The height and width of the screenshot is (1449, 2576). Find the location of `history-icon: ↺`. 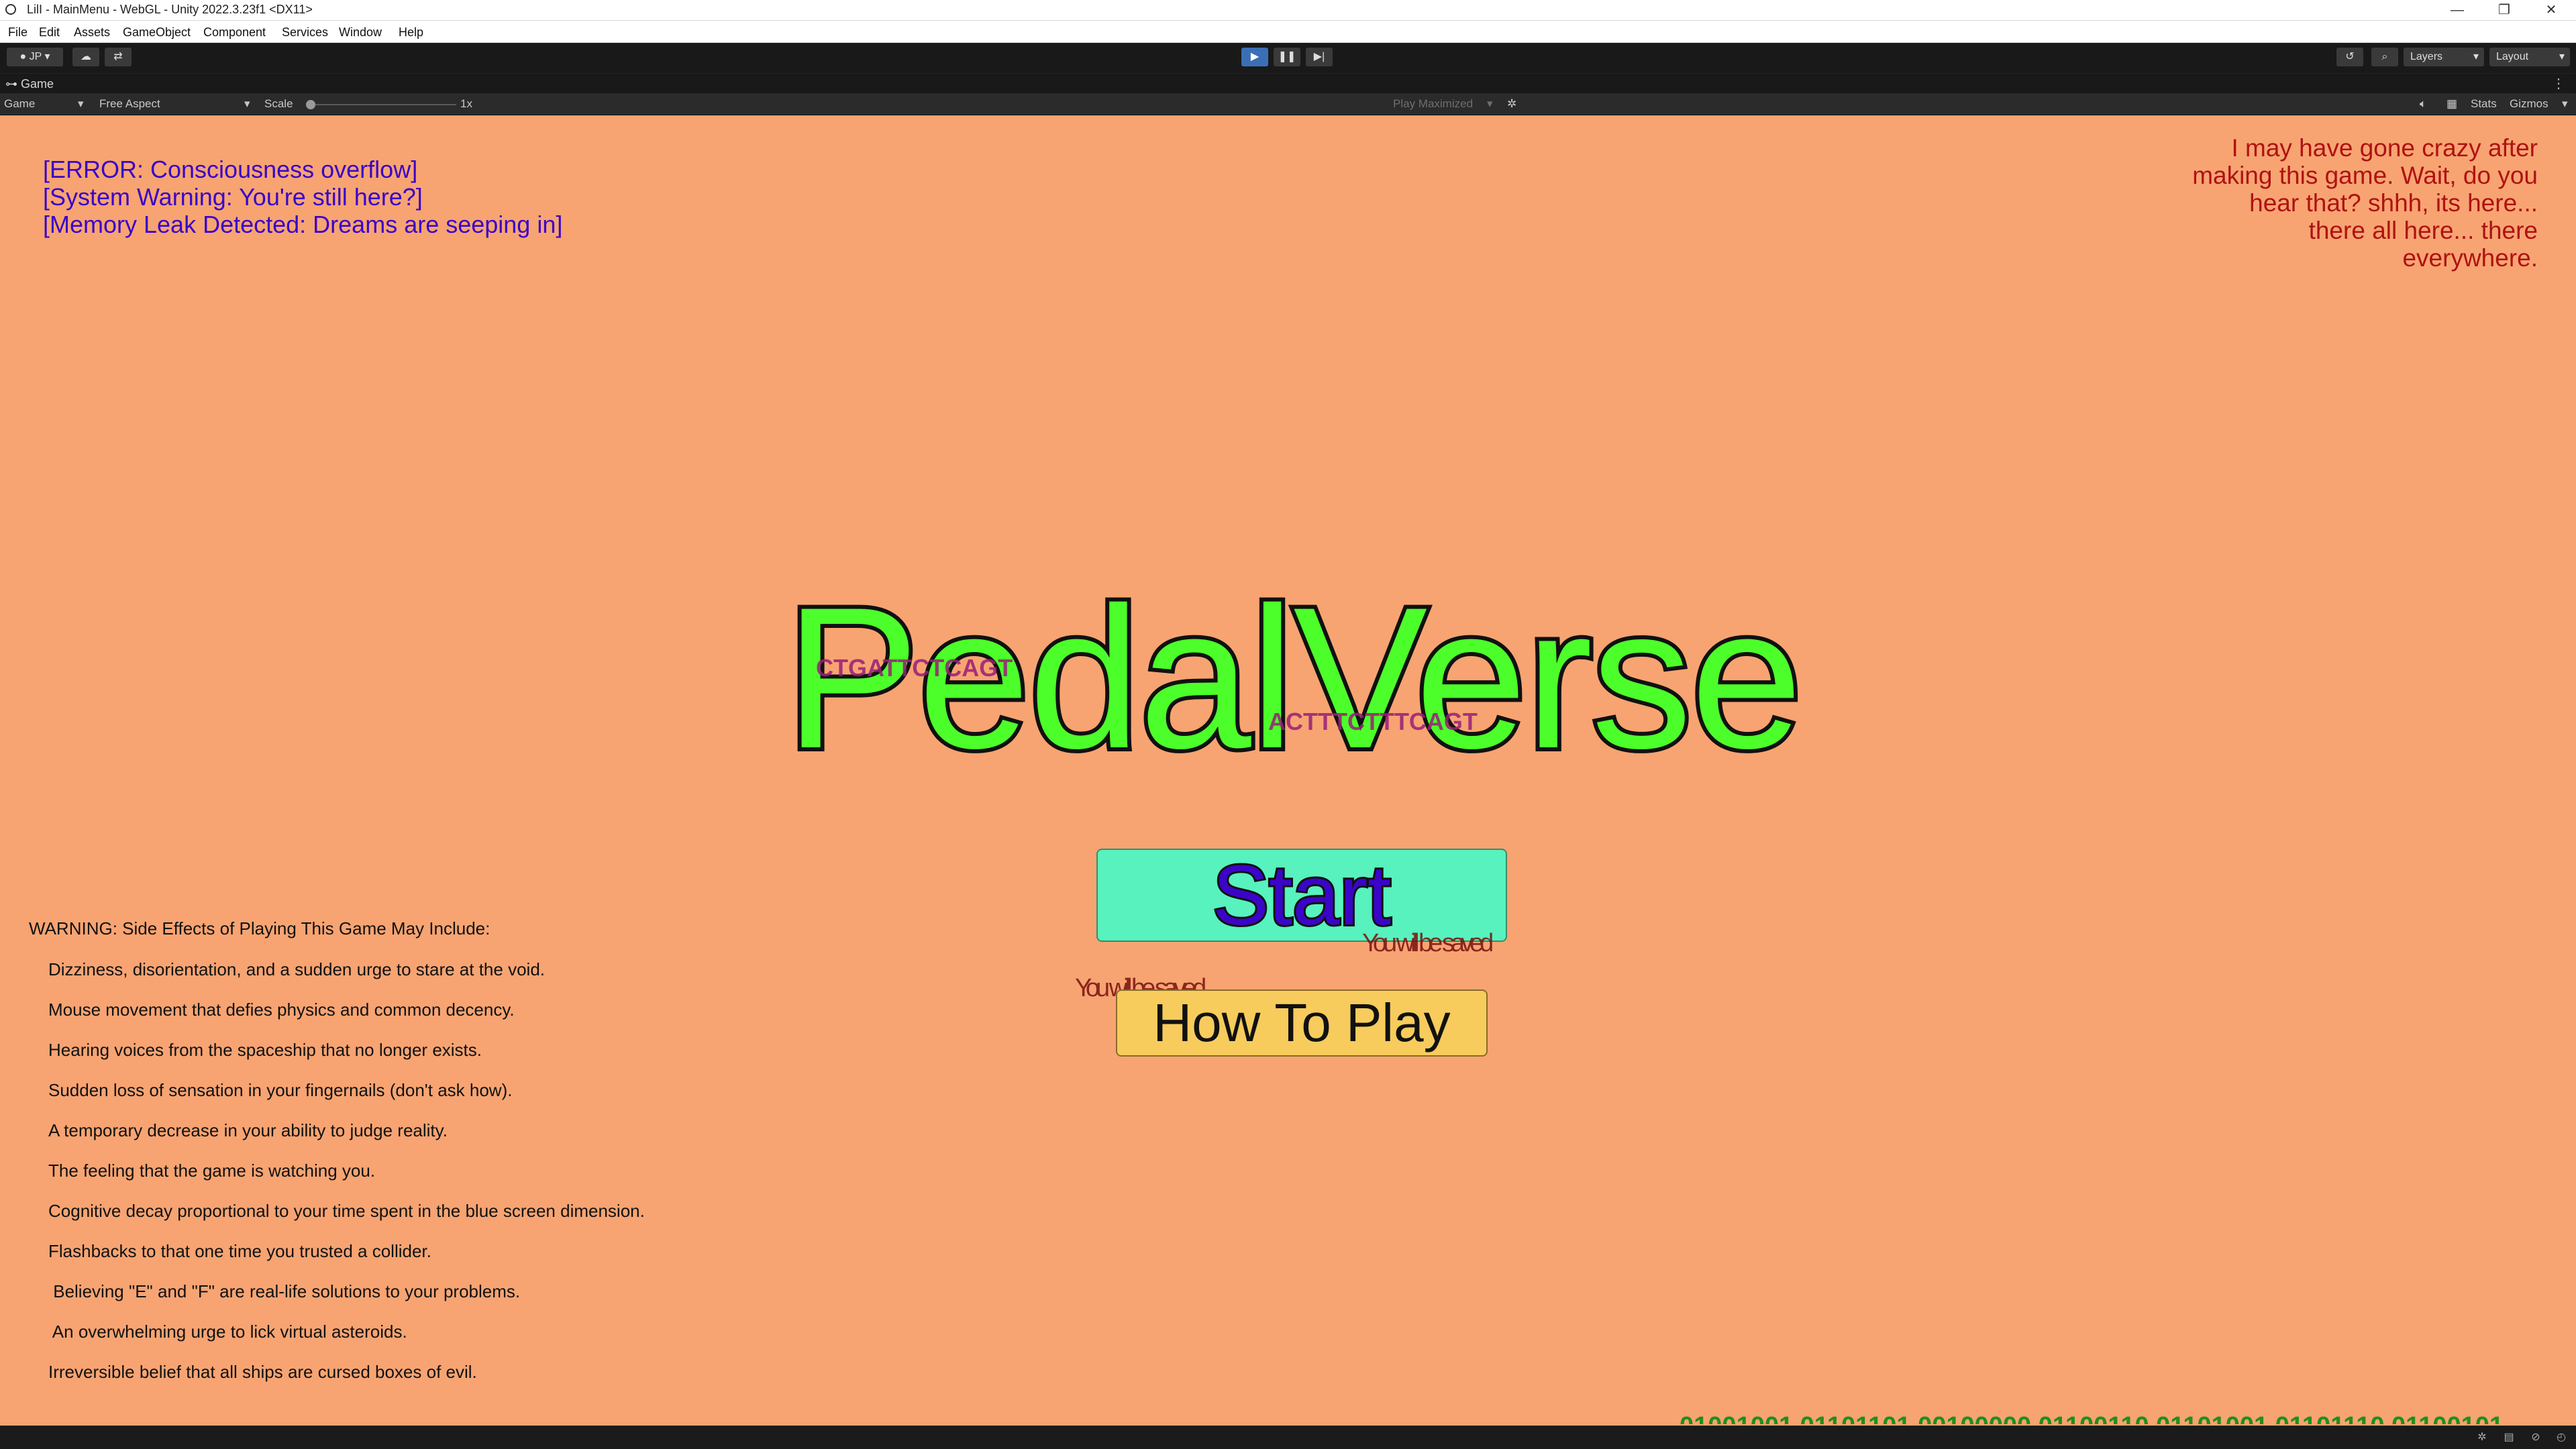

history-icon: ↺ is located at coordinates (2349, 57).